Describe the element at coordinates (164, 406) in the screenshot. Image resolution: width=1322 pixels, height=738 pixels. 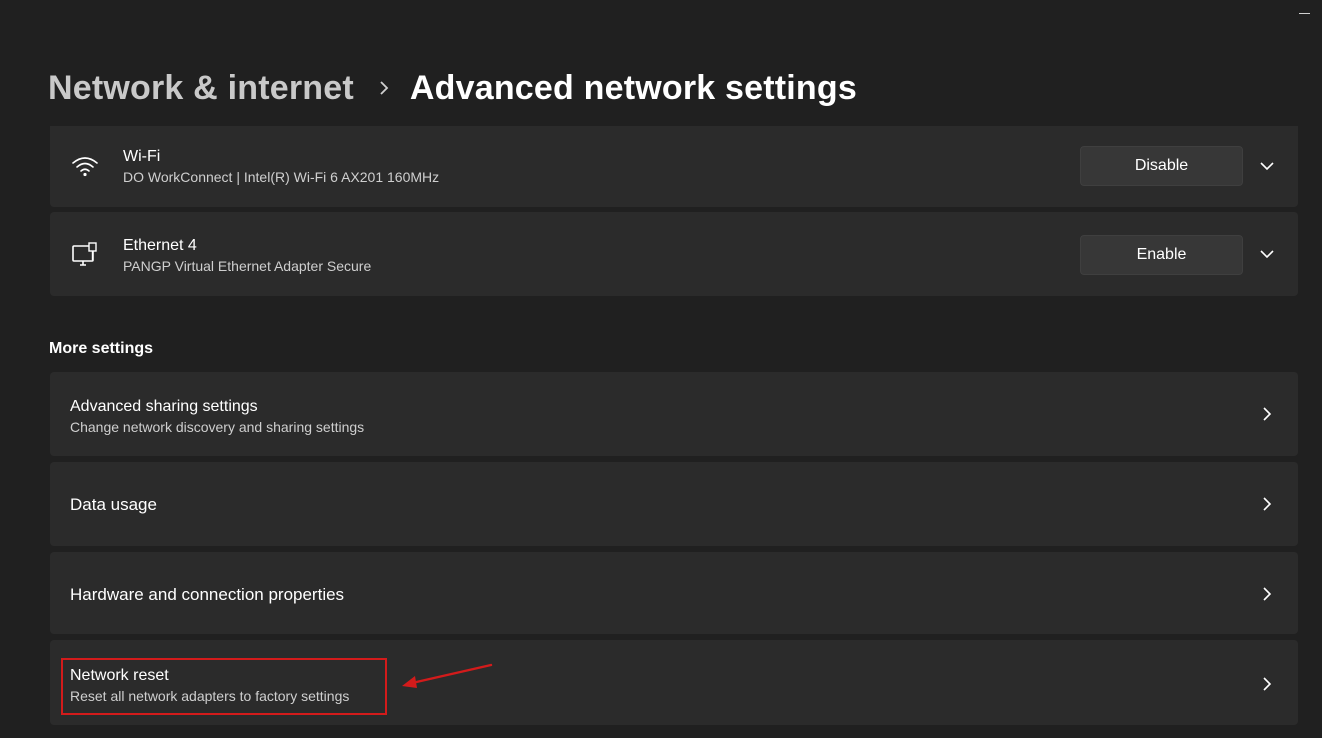
I see `item-title: Advanced sharing settings` at that location.